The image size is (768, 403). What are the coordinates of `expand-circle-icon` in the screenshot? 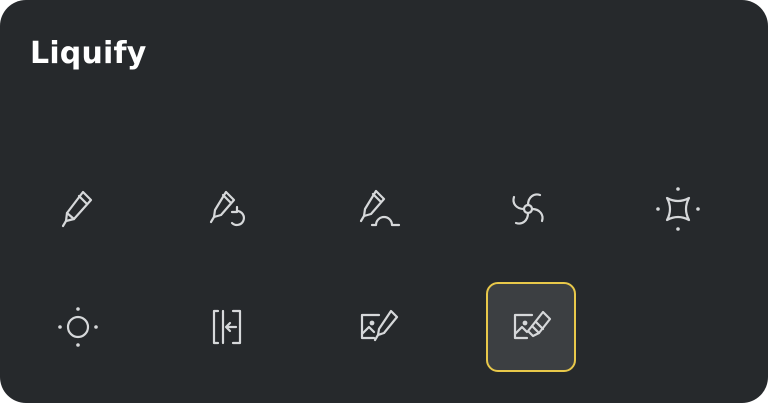 It's located at (78, 327).